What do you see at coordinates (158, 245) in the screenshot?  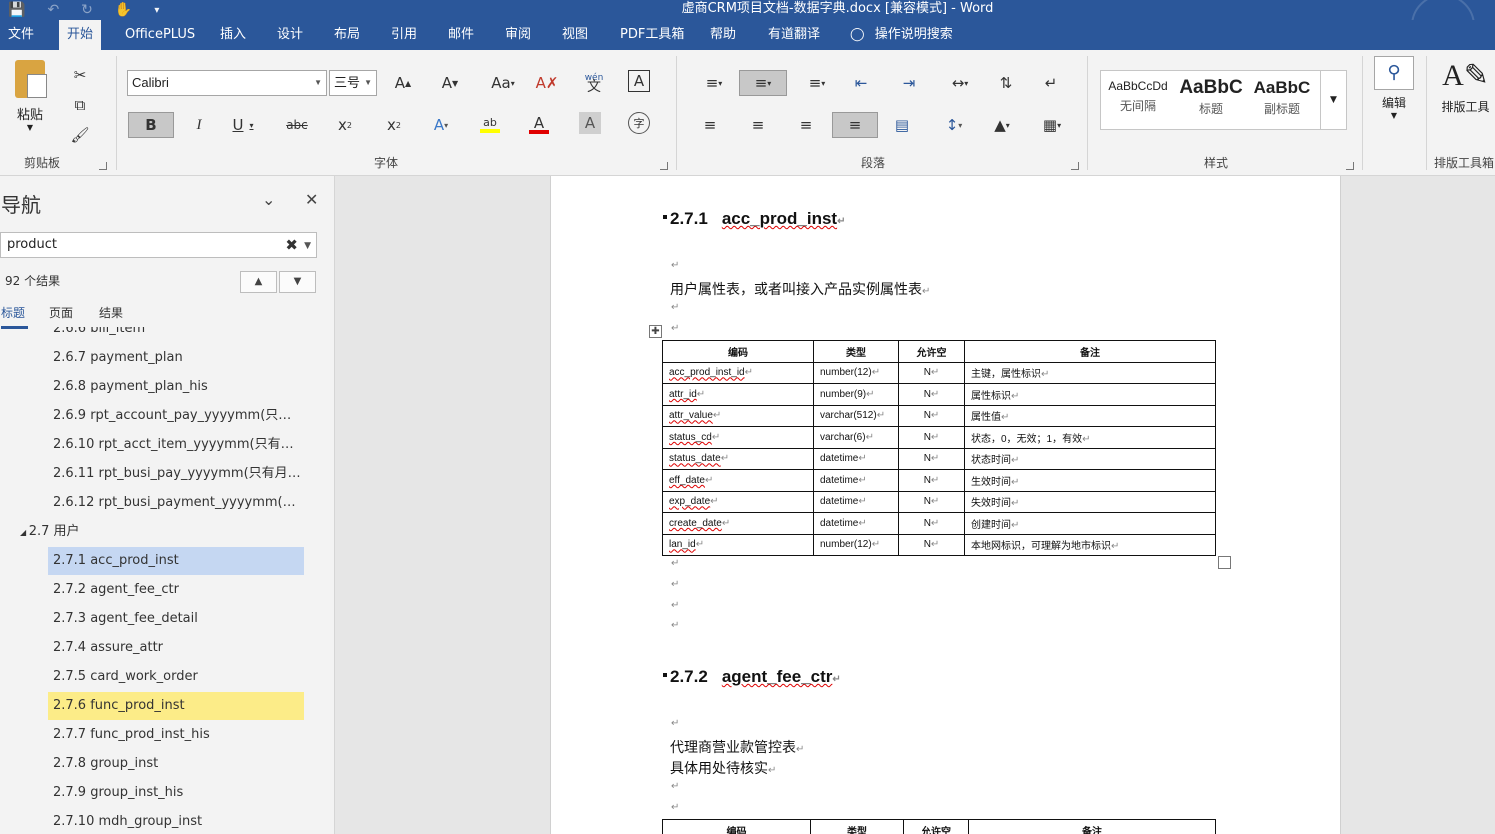 I see `nav-search-box: product ✖ ▼` at bounding box center [158, 245].